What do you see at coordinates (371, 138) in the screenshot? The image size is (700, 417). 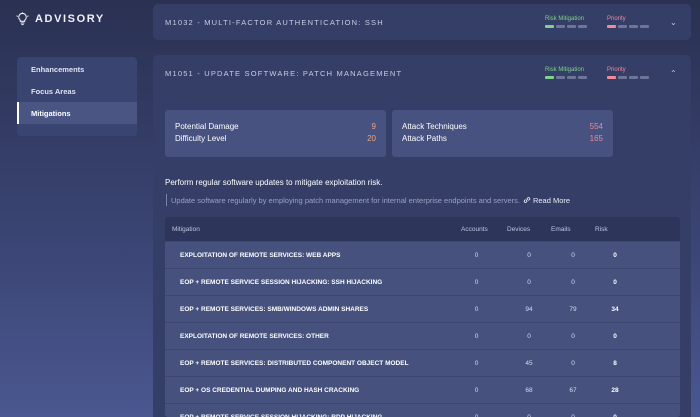 I see `stat-value: 20` at bounding box center [371, 138].